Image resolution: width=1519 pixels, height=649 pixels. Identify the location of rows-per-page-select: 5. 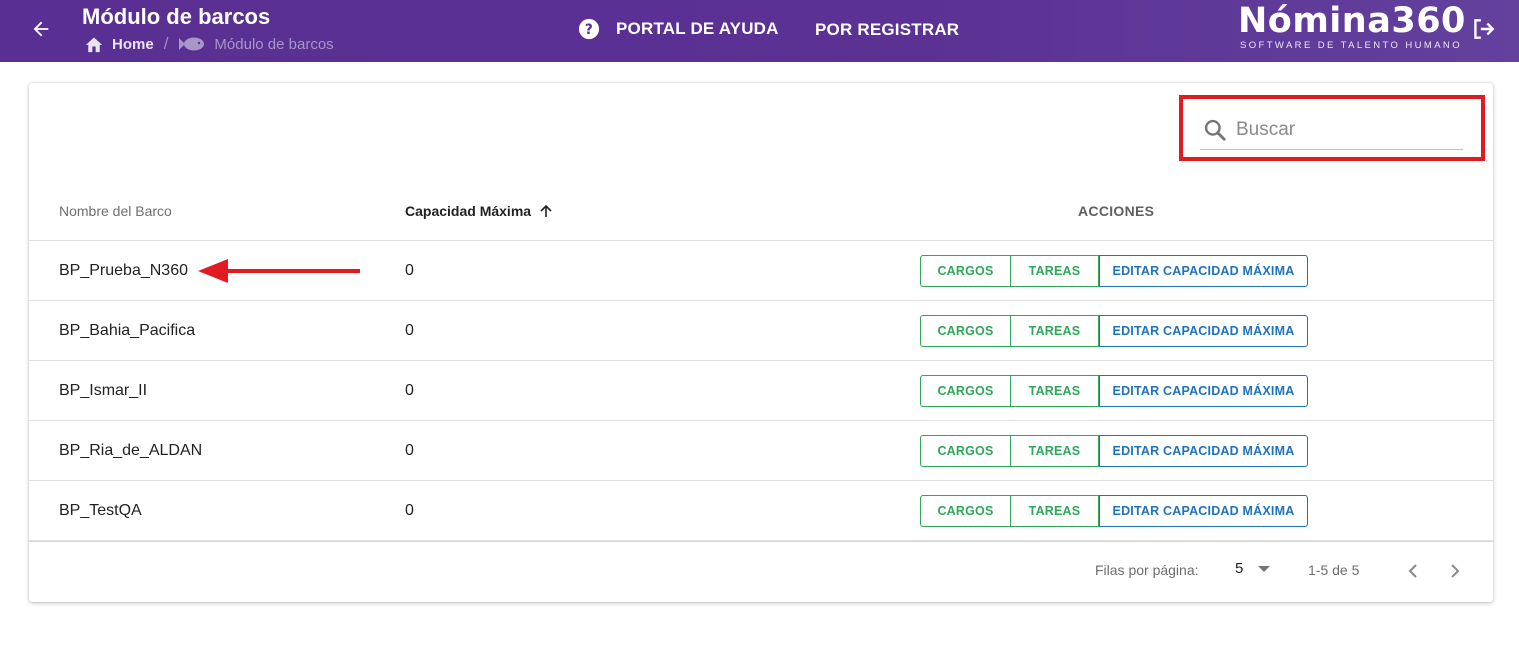
(1253, 568).